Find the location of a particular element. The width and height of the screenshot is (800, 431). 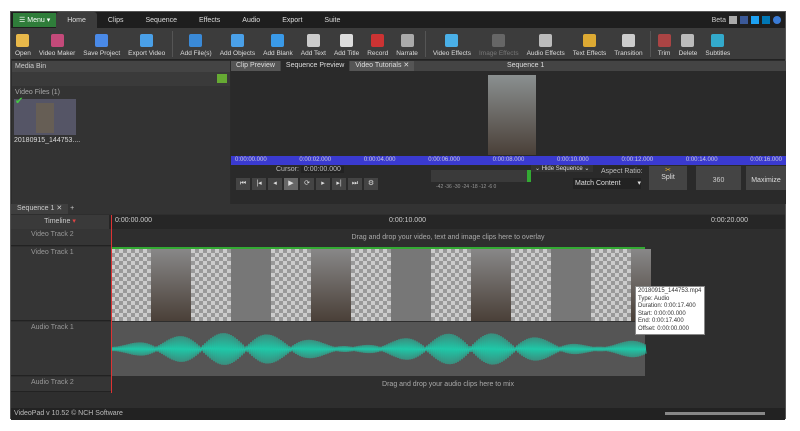

tab-sequence: Sequence is located at coordinates (161, 20).